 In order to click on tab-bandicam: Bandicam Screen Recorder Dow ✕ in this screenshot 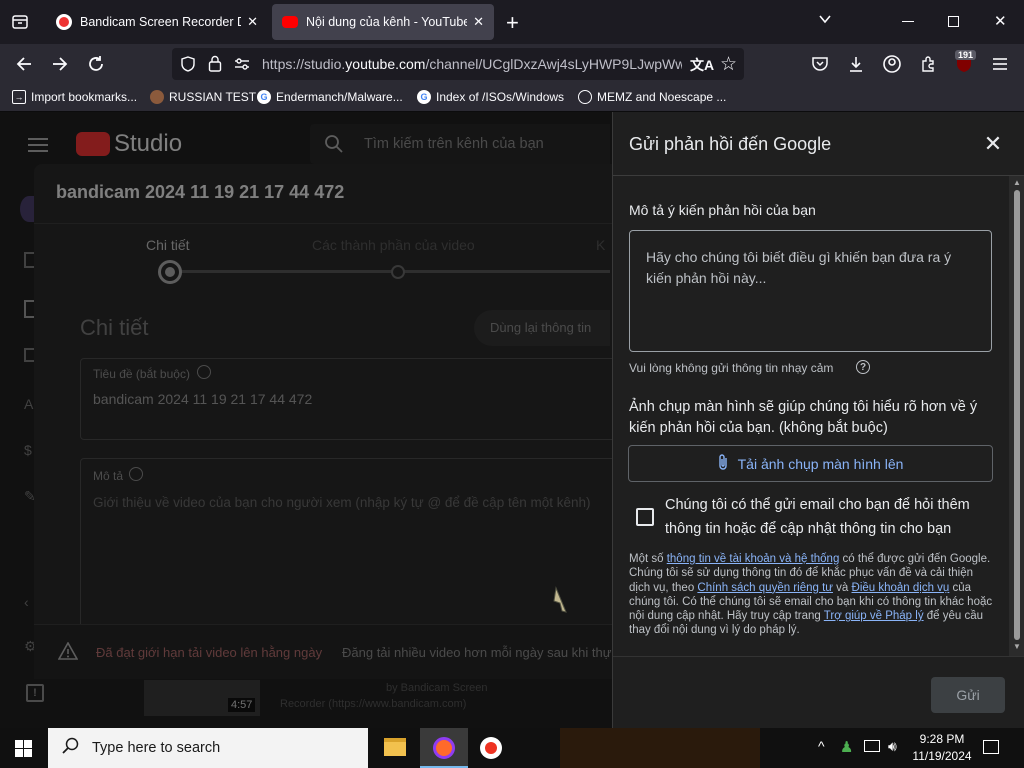, I will do `click(157, 22)`.